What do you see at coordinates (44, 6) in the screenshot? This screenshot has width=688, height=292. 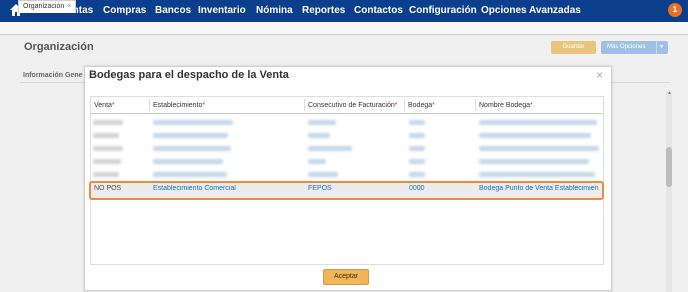 I see `tab-label: Organización` at bounding box center [44, 6].